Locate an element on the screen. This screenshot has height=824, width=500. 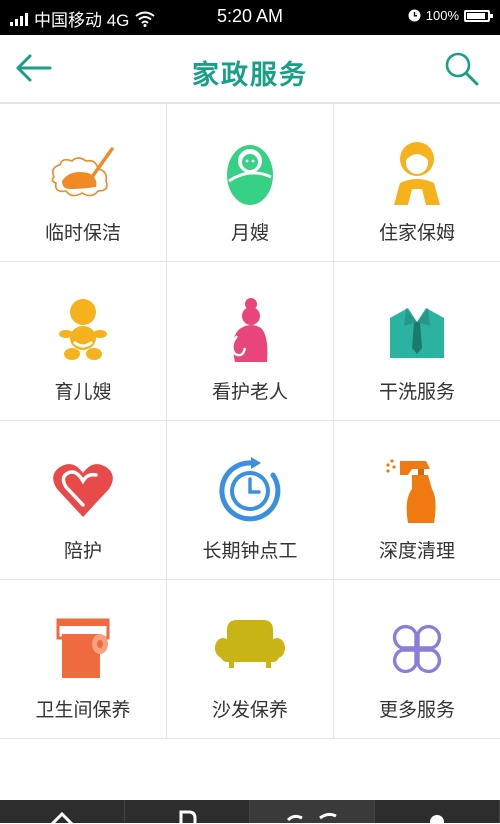
alarm-icon is located at coordinates (414, 15).